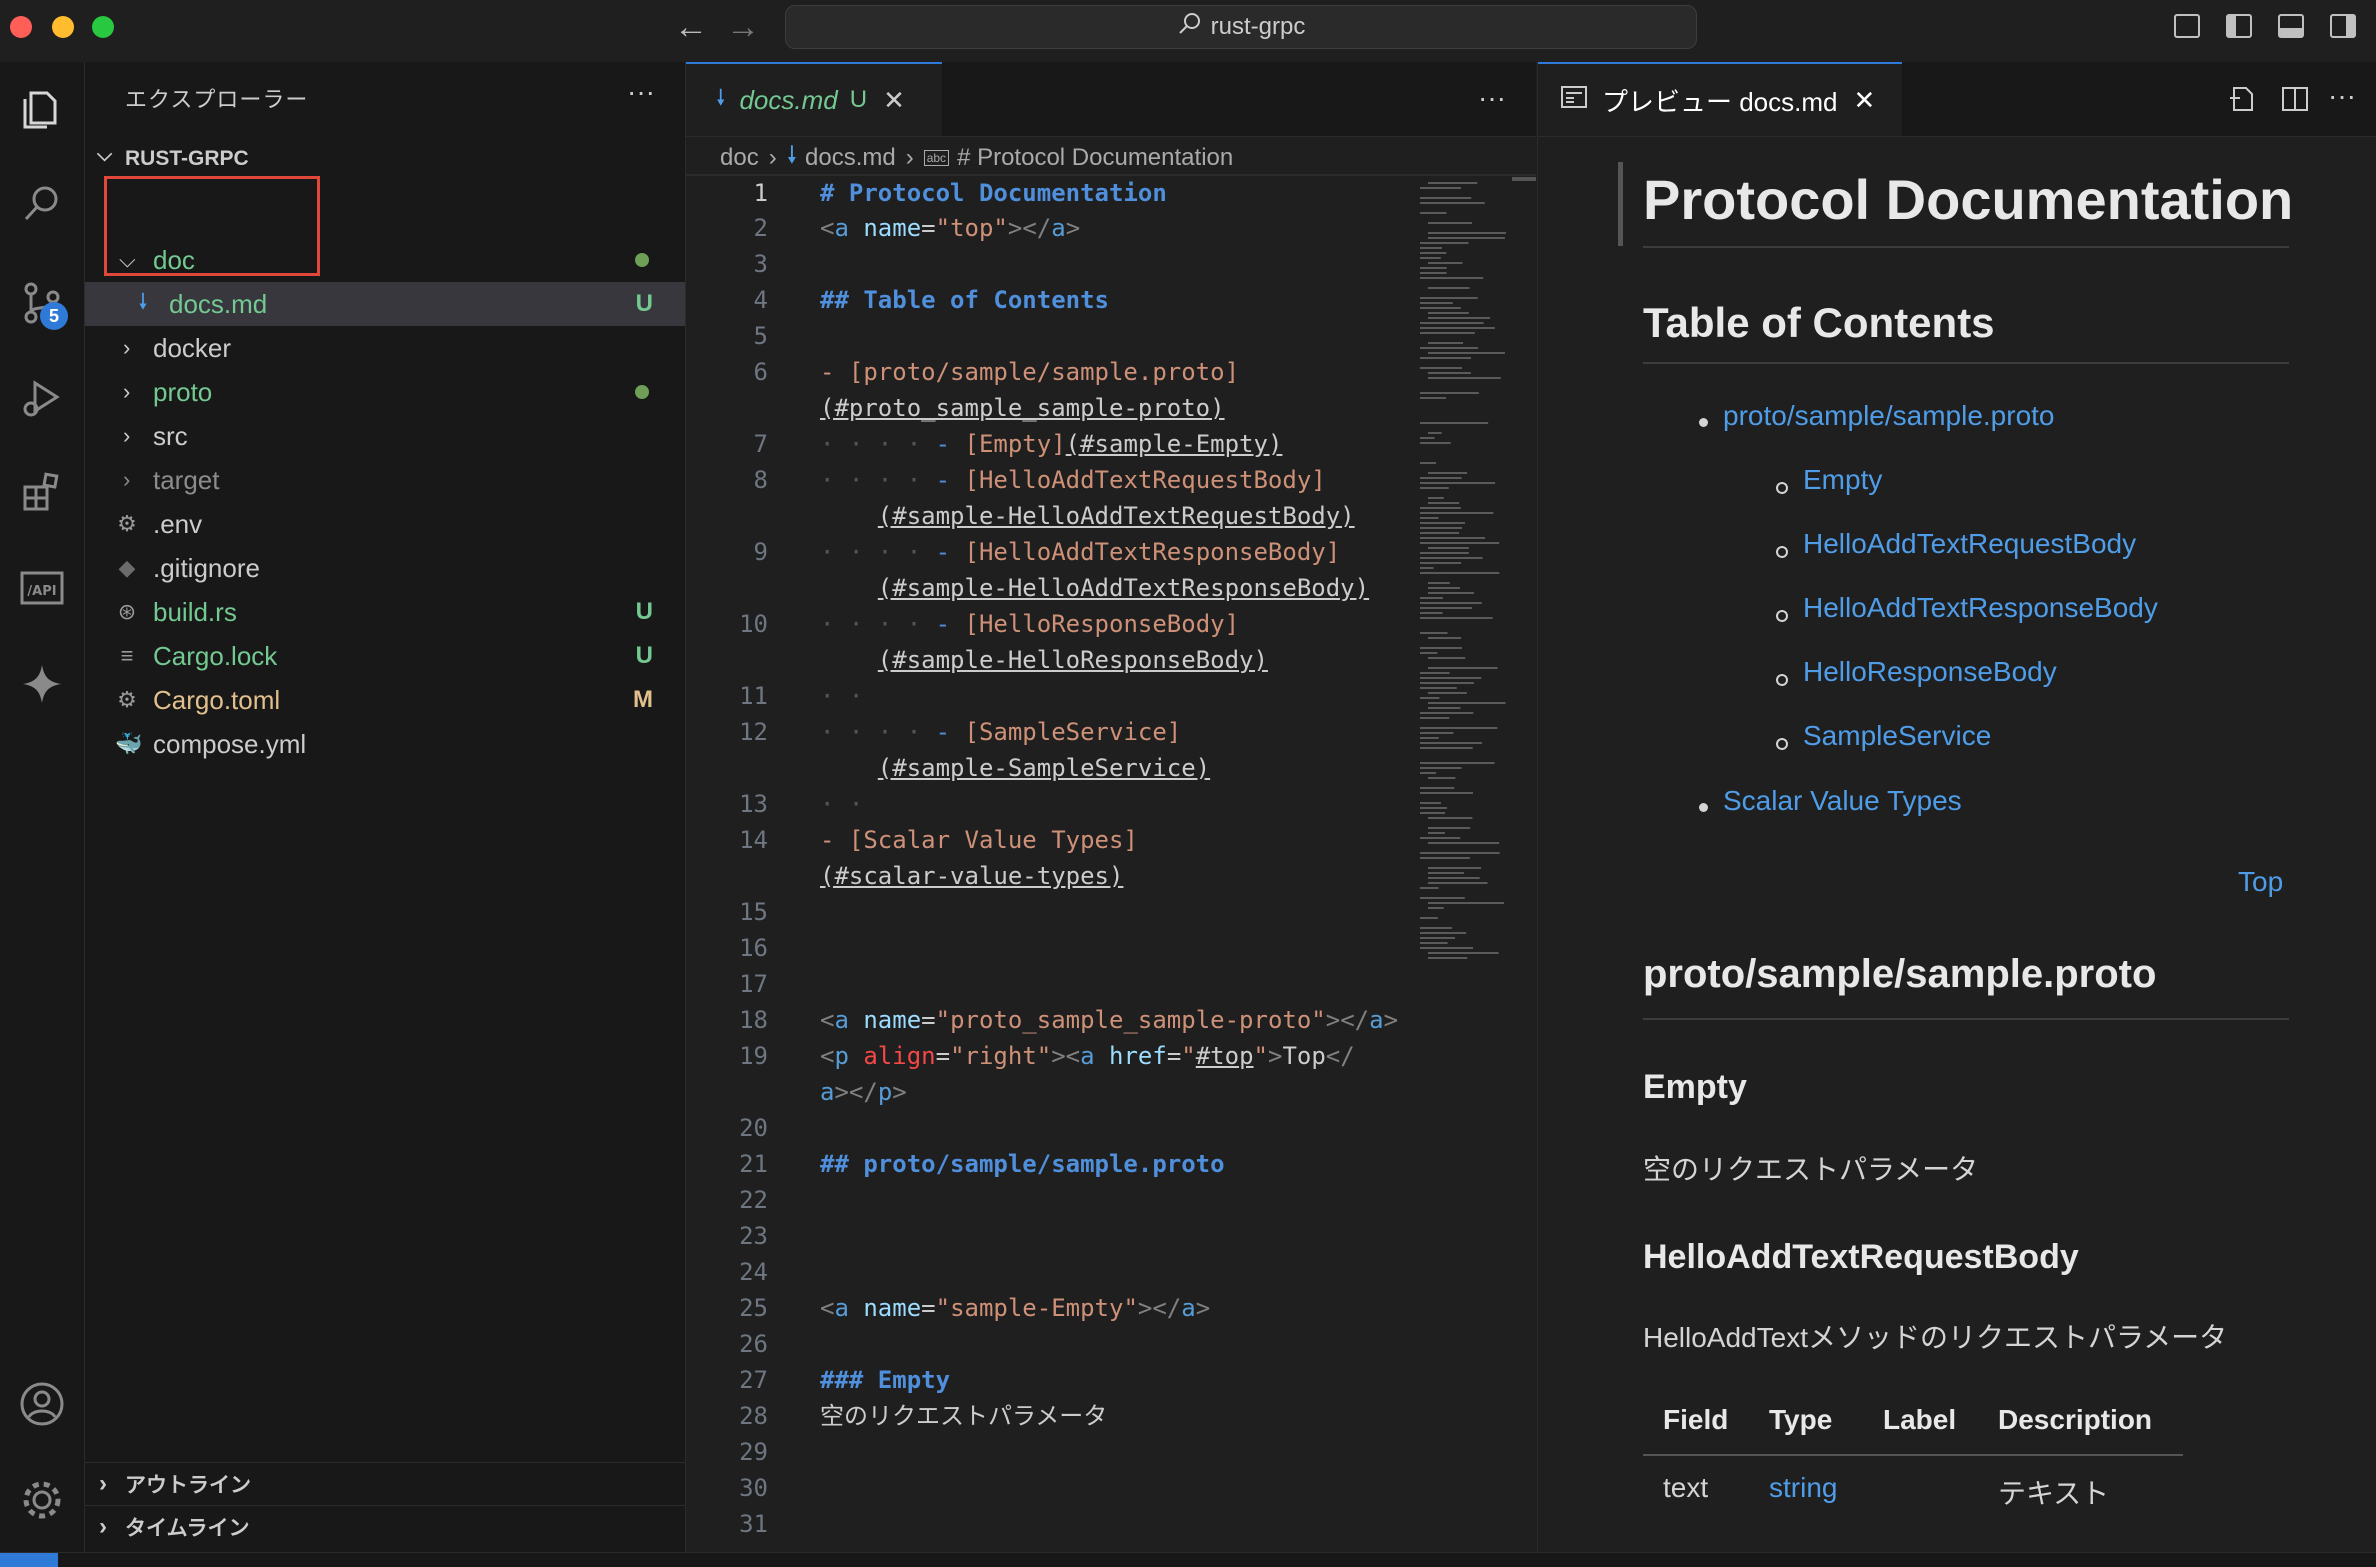  I want to click on split-editor-icon, so click(2295, 101).